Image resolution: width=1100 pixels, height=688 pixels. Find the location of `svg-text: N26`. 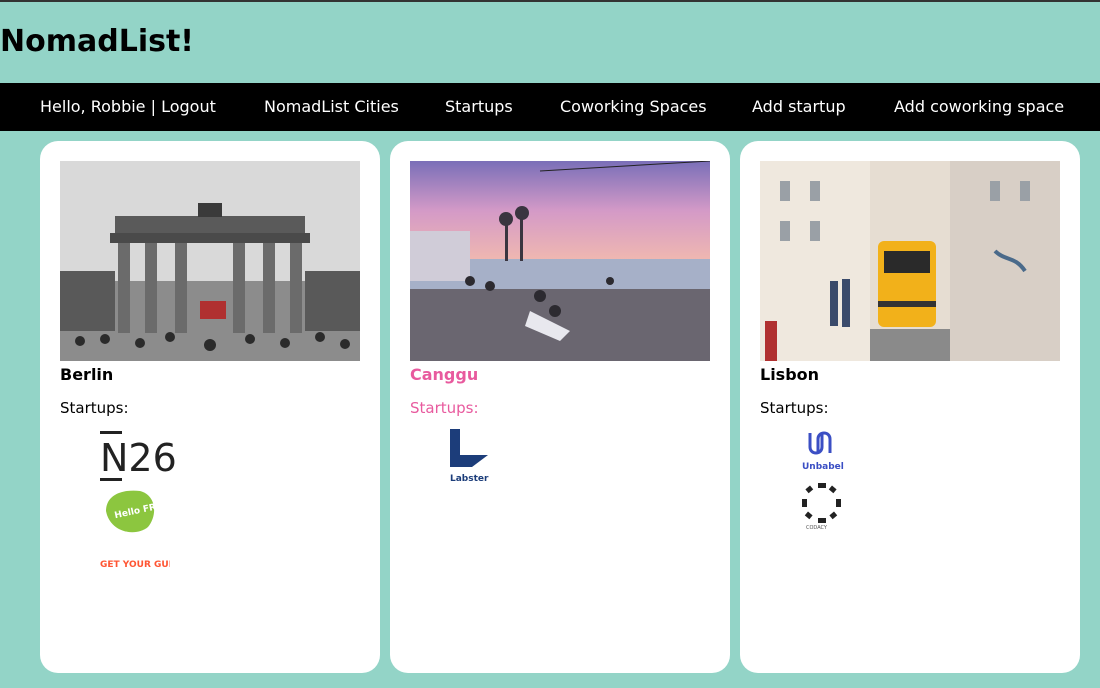

svg-text: N26 is located at coordinates (138, 458).